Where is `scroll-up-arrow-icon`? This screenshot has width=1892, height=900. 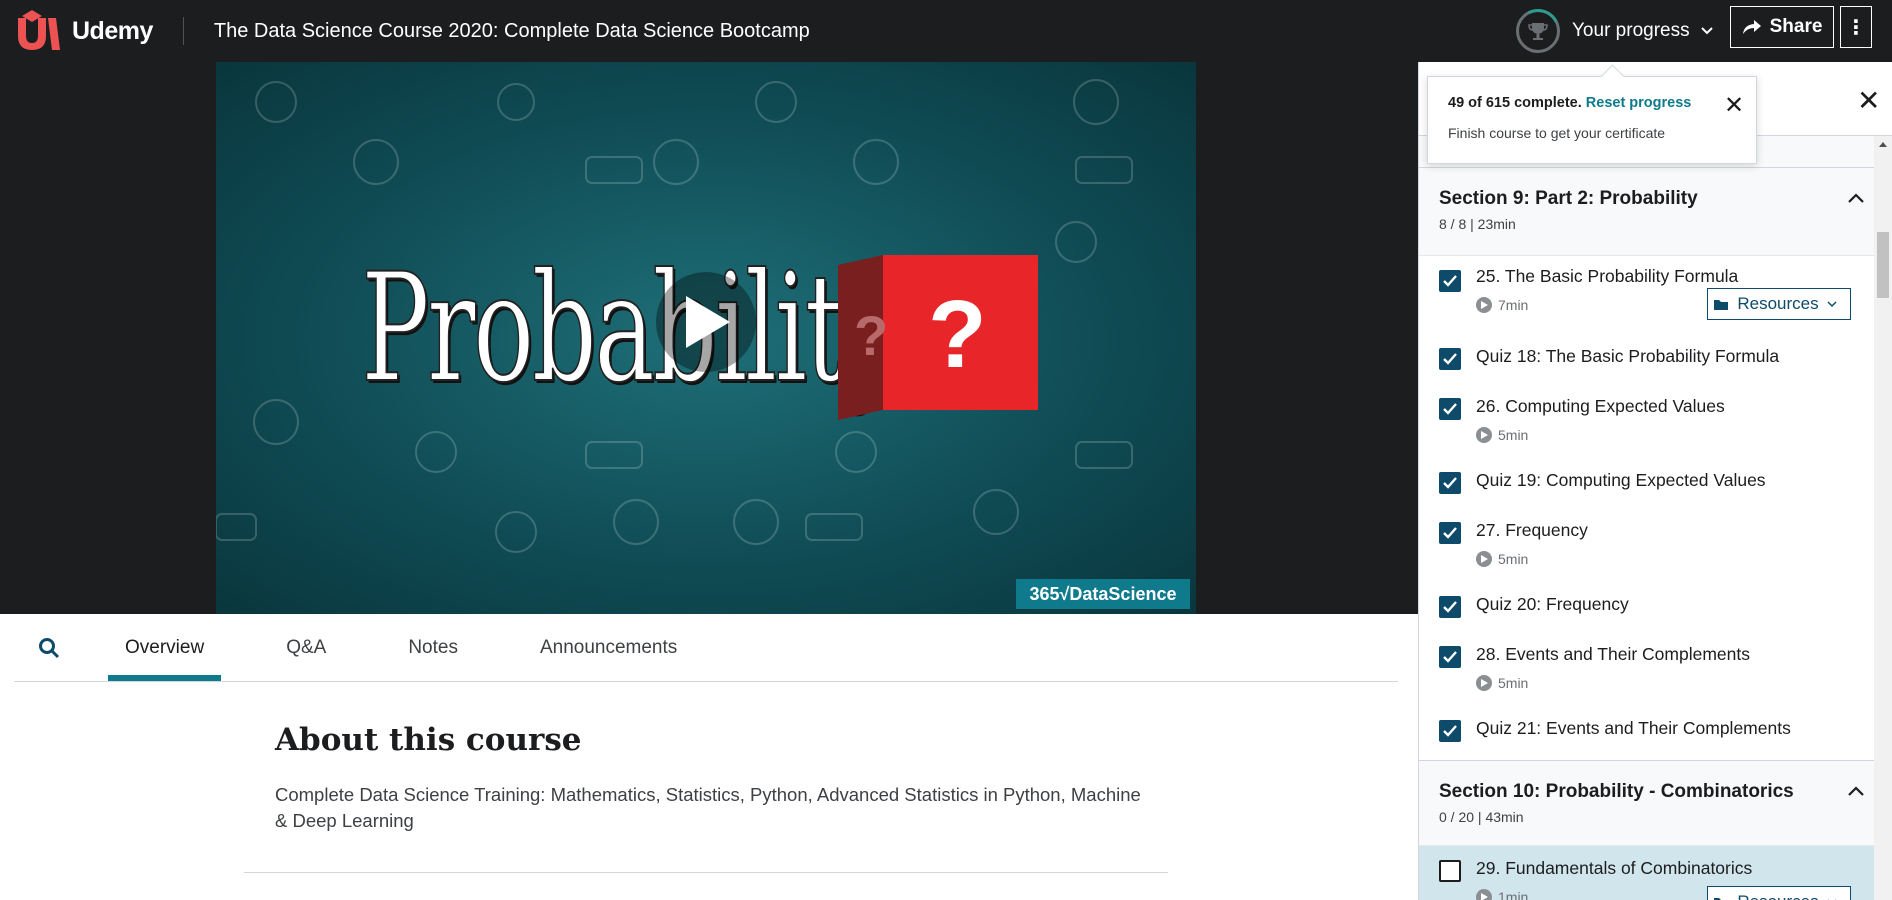 scroll-up-arrow-icon is located at coordinates (1883, 144).